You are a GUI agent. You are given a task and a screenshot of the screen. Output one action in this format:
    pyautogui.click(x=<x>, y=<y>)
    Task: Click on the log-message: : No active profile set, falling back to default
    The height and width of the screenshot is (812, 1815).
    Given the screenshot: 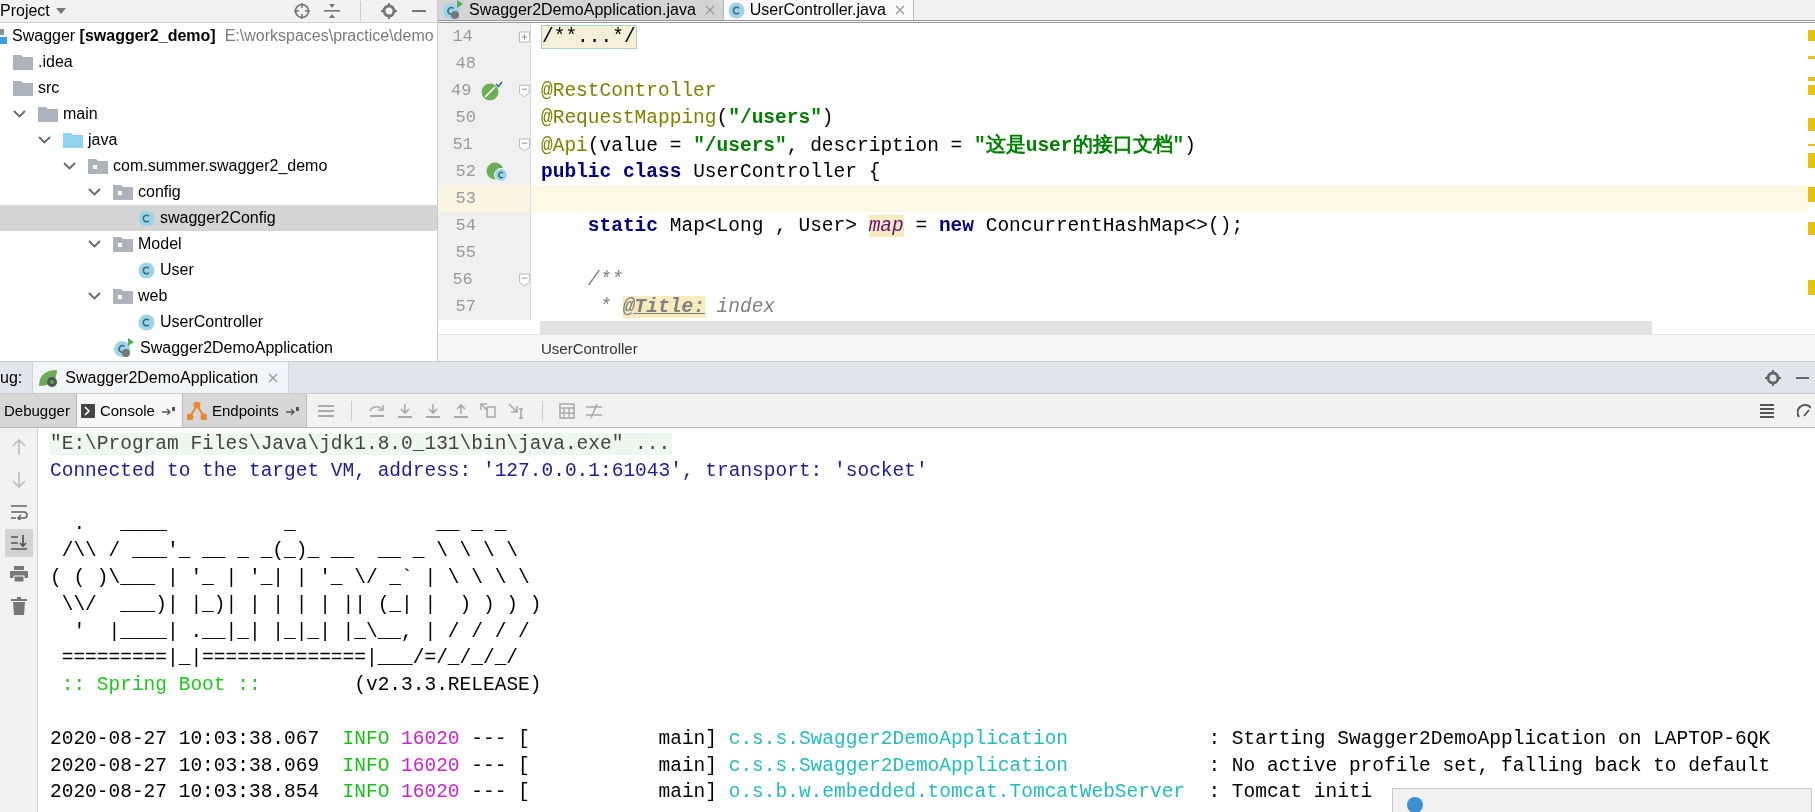 What is the action you would take?
    pyautogui.click(x=1489, y=765)
    